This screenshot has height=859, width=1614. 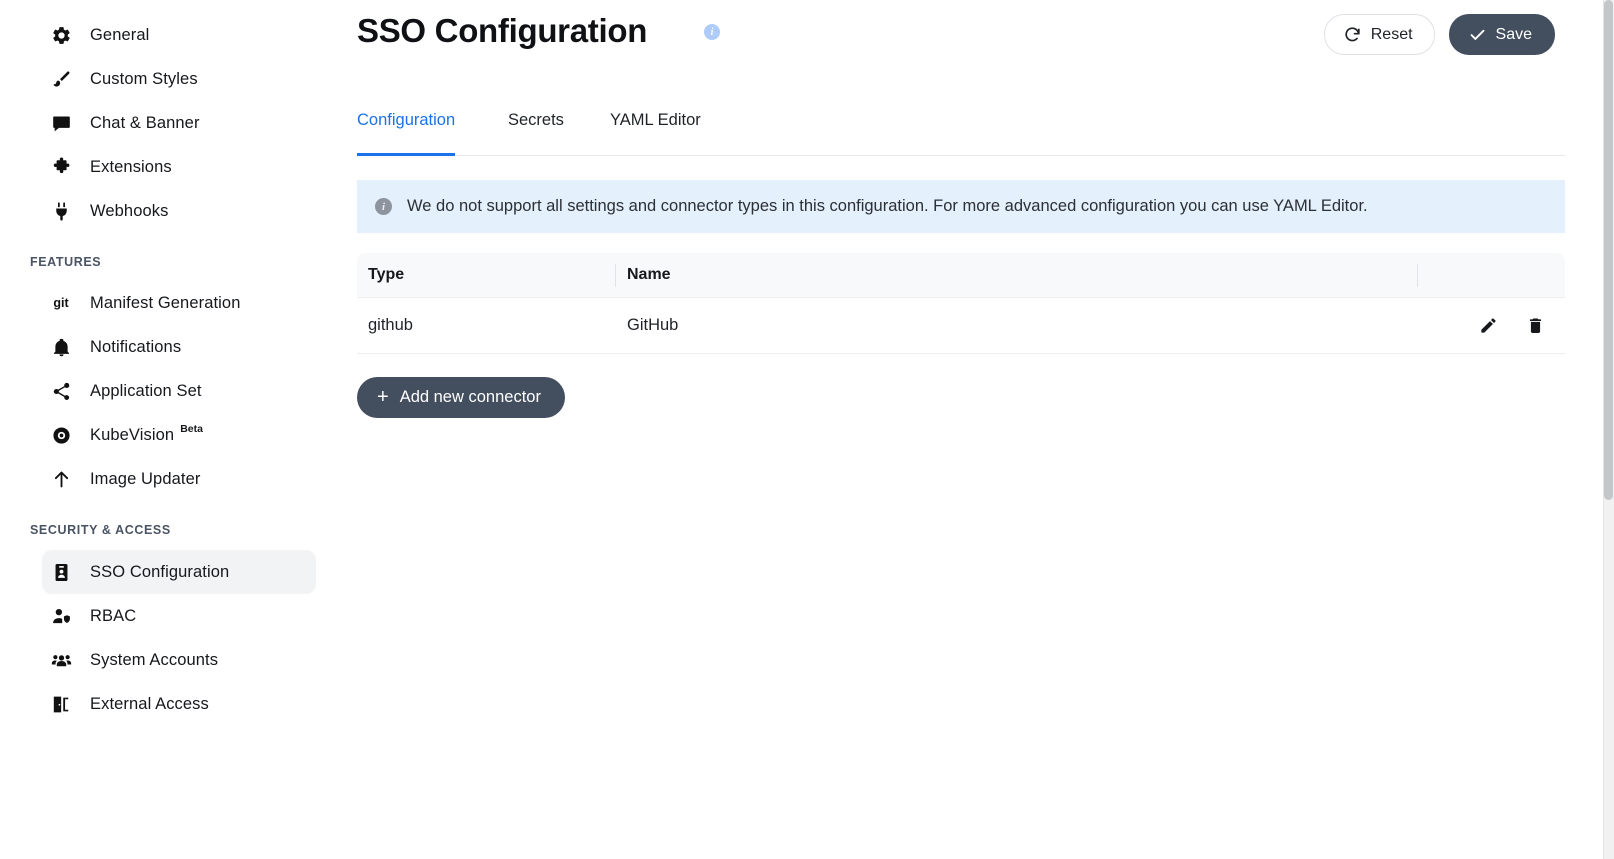 I want to click on cell-name: GitHub, so click(x=653, y=325).